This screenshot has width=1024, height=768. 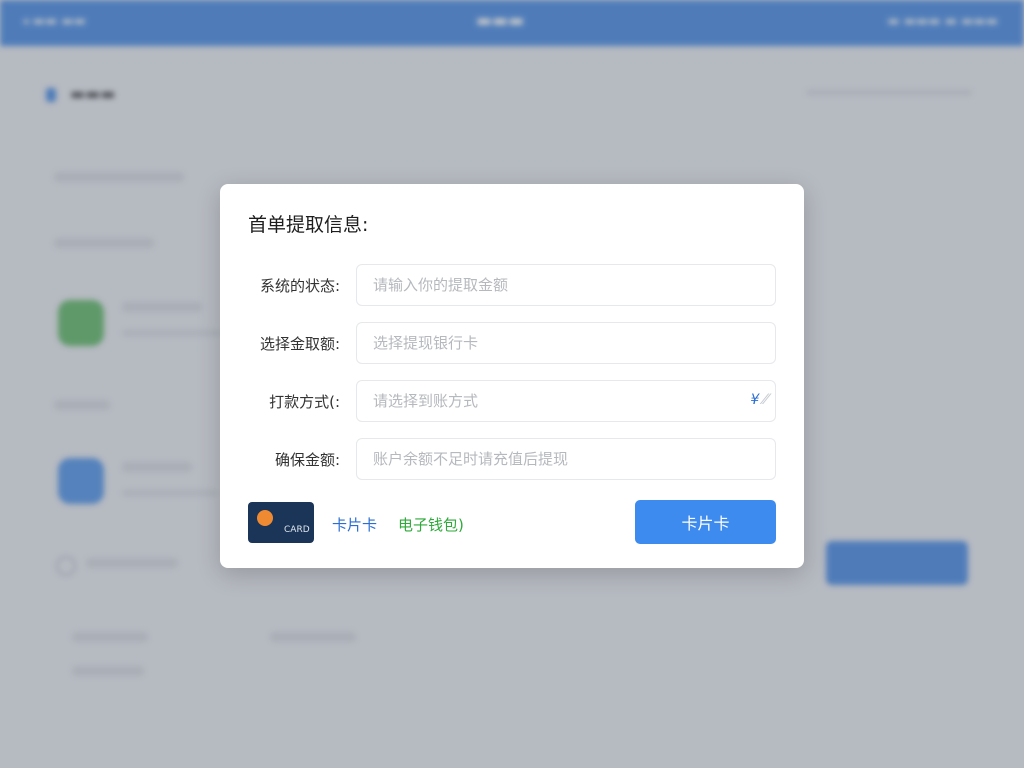 I want to click on confirm-withdraw-button: 卡片卡, so click(x=705, y=522).